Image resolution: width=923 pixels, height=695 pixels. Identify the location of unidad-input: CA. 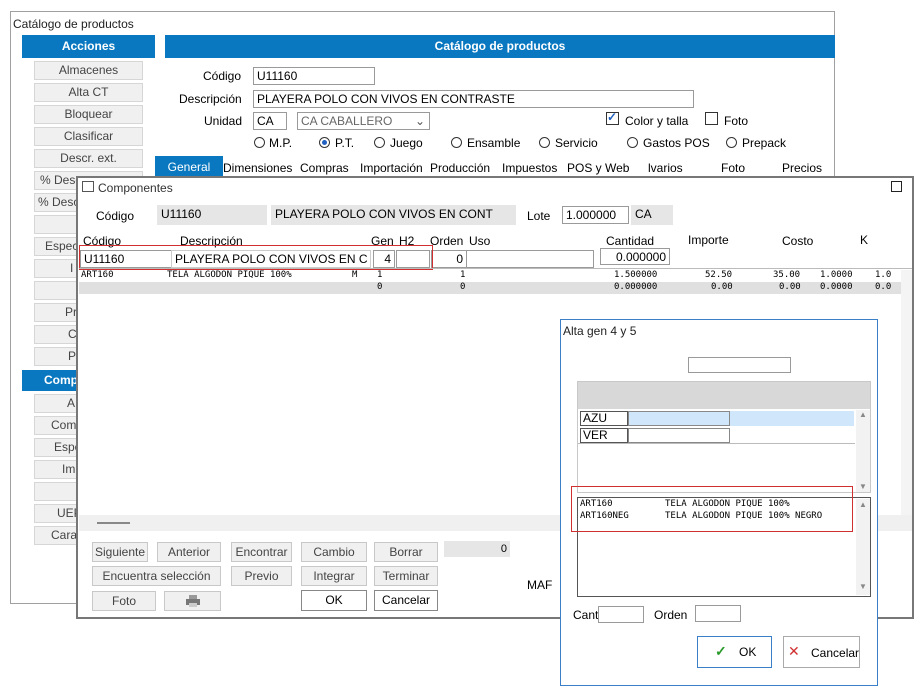
(270, 121).